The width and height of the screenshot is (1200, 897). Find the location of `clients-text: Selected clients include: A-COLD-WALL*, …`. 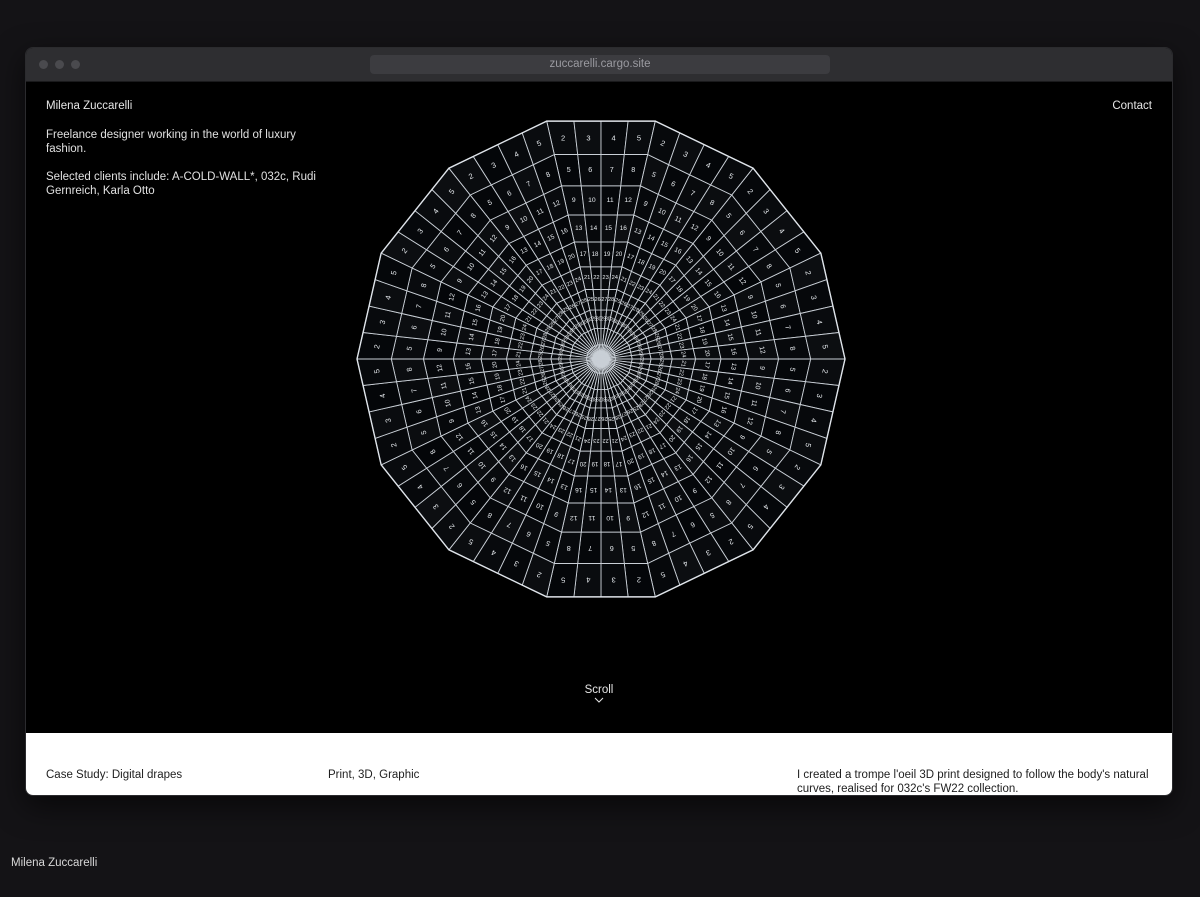

clients-text: Selected clients include: A-COLD-WALL*, … is located at coordinates (181, 184).